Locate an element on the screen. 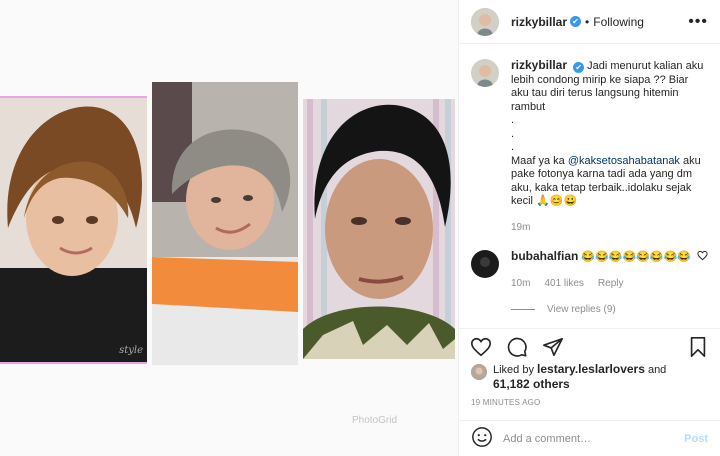  photo-young-boy: style is located at coordinates (73, 230).